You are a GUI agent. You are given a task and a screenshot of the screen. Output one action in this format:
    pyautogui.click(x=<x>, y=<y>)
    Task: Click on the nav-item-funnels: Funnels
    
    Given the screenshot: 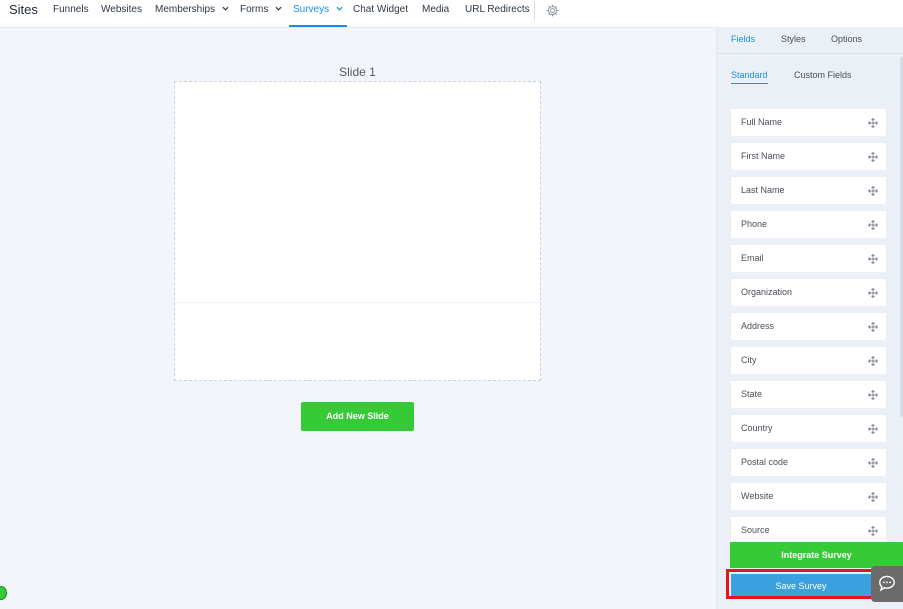 What is the action you would take?
    pyautogui.click(x=71, y=12)
    